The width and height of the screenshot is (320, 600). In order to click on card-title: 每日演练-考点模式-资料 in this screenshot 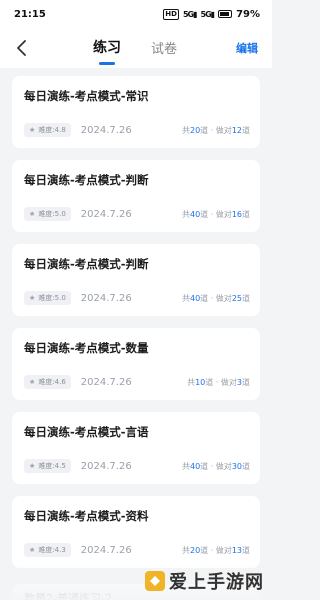, I will do `click(86, 516)`.